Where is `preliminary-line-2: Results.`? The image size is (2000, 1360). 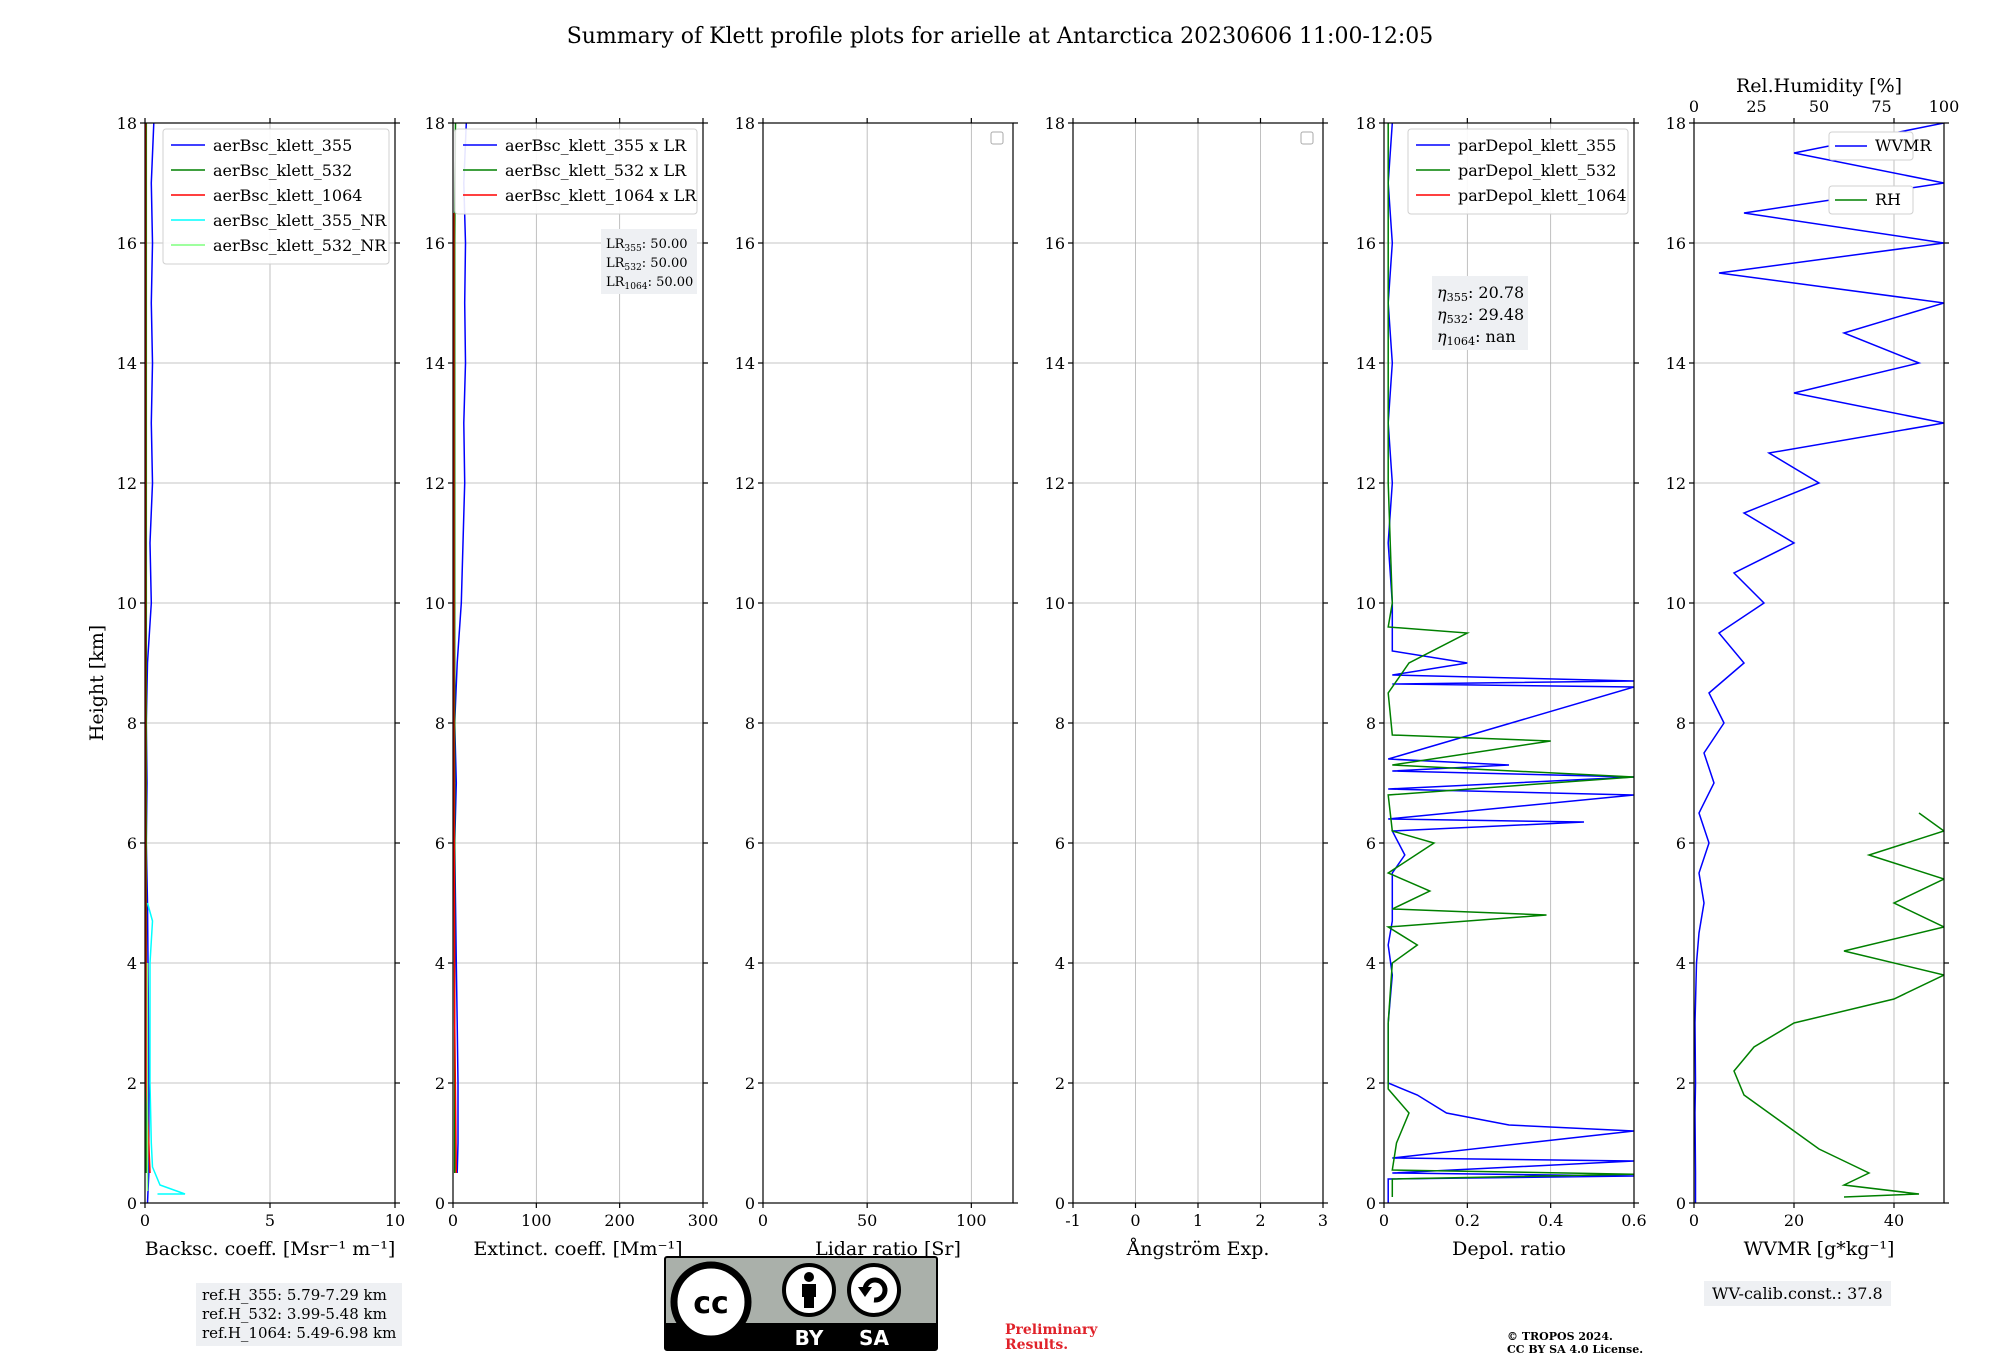 preliminary-line-2: Results. is located at coordinates (1037, 1345).